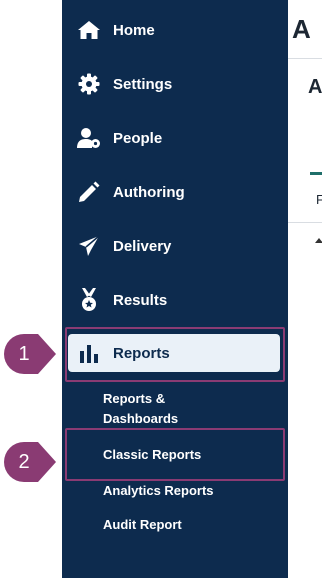 This screenshot has height=578, width=322. I want to click on highlight-box-reports, so click(175, 354).